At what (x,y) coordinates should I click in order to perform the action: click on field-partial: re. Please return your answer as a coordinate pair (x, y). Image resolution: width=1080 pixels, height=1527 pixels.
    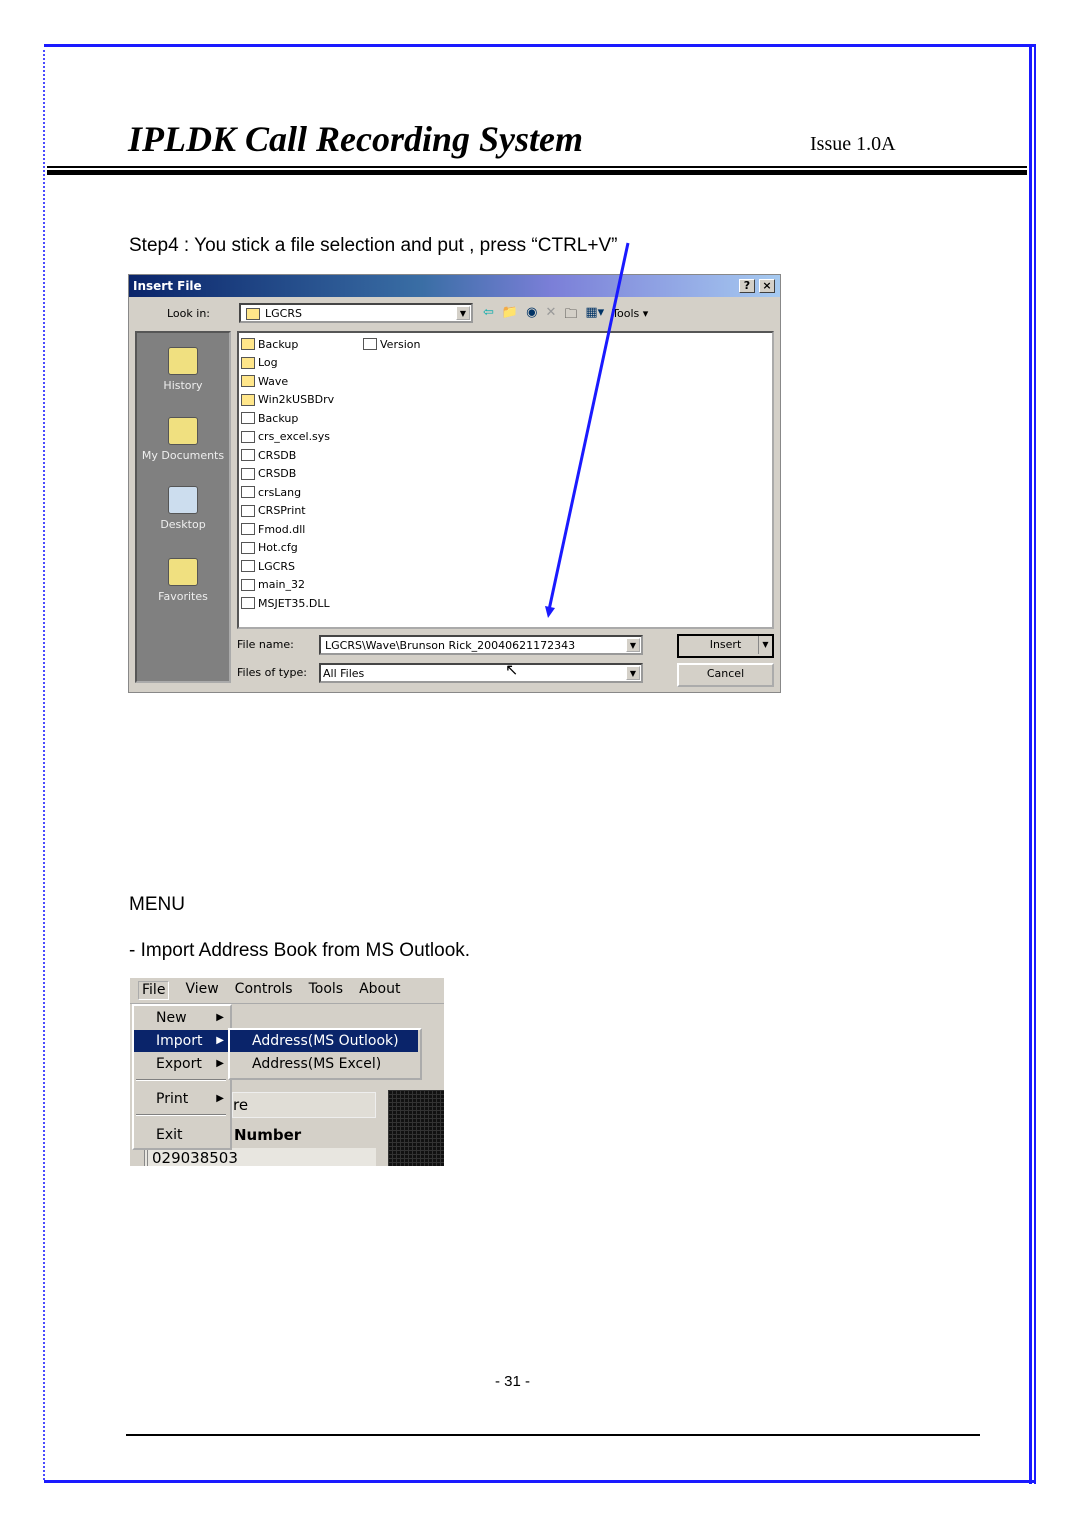
    Looking at the image, I should click on (304, 1105).